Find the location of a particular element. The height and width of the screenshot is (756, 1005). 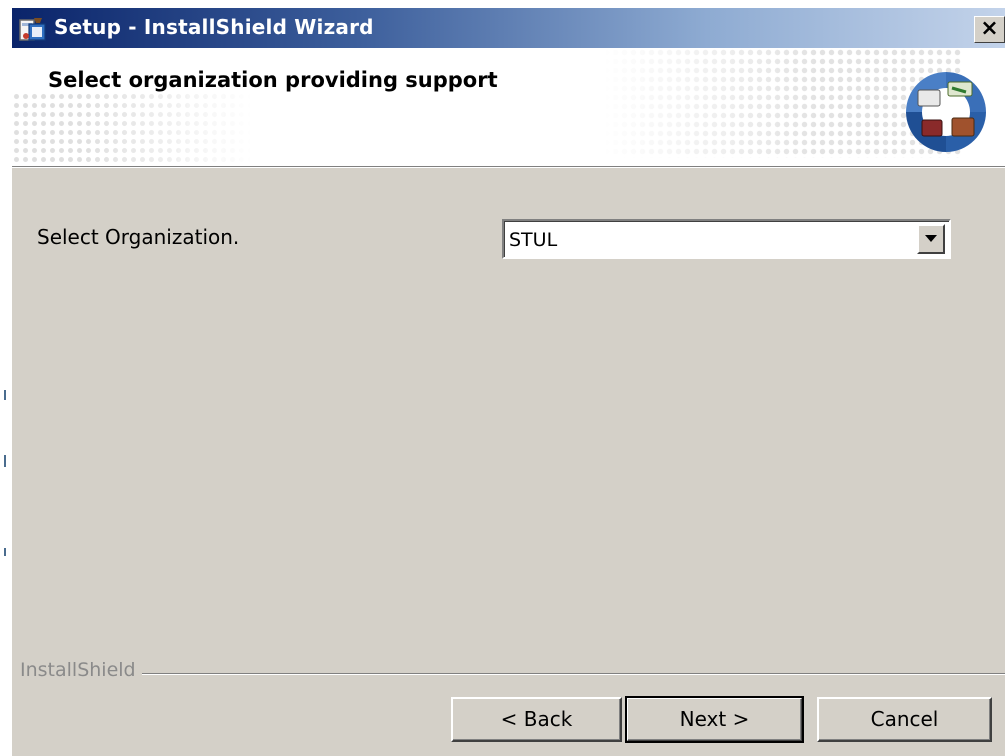

next-button: Next > is located at coordinates (714, 719).